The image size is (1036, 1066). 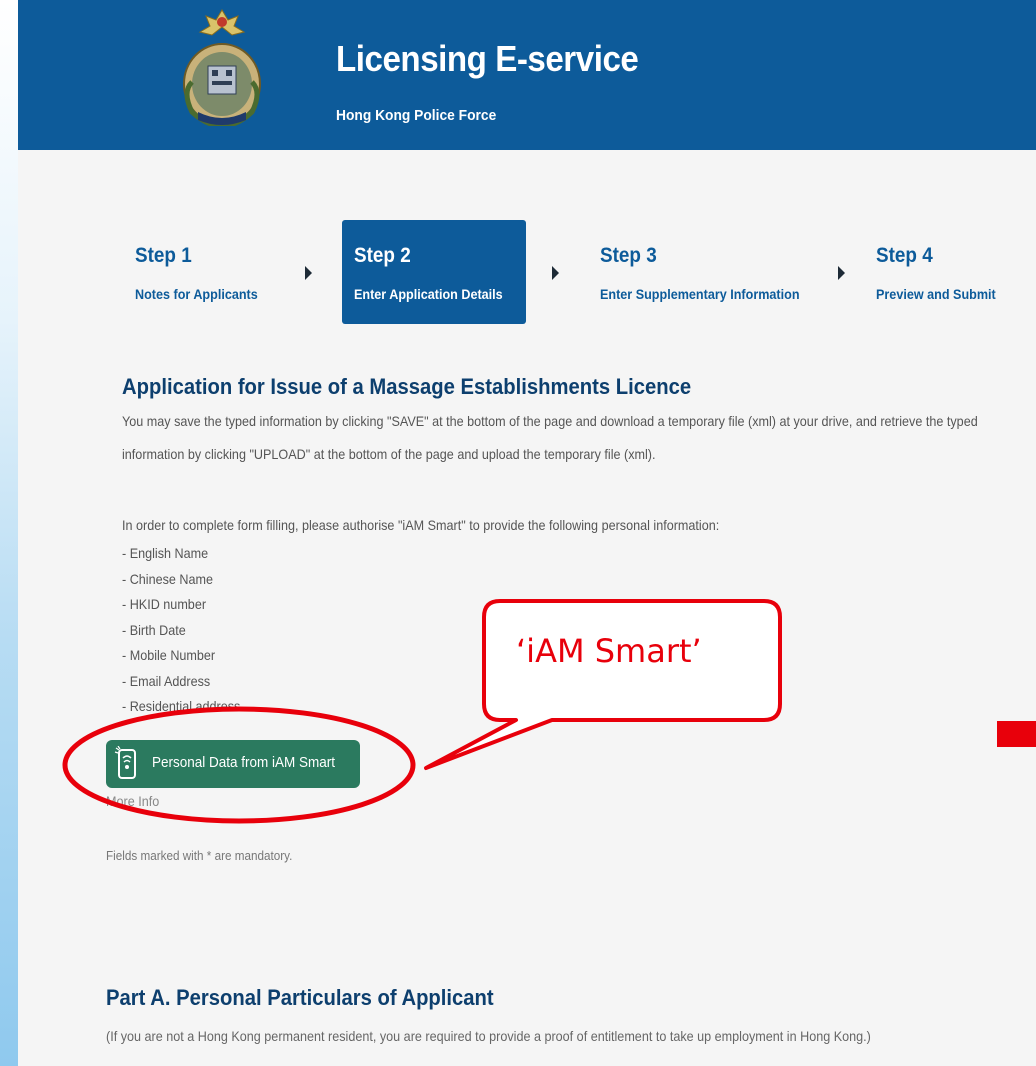 What do you see at coordinates (164, 604) in the screenshot?
I see `list-item: - HKID number` at bounding box center [164, 604].